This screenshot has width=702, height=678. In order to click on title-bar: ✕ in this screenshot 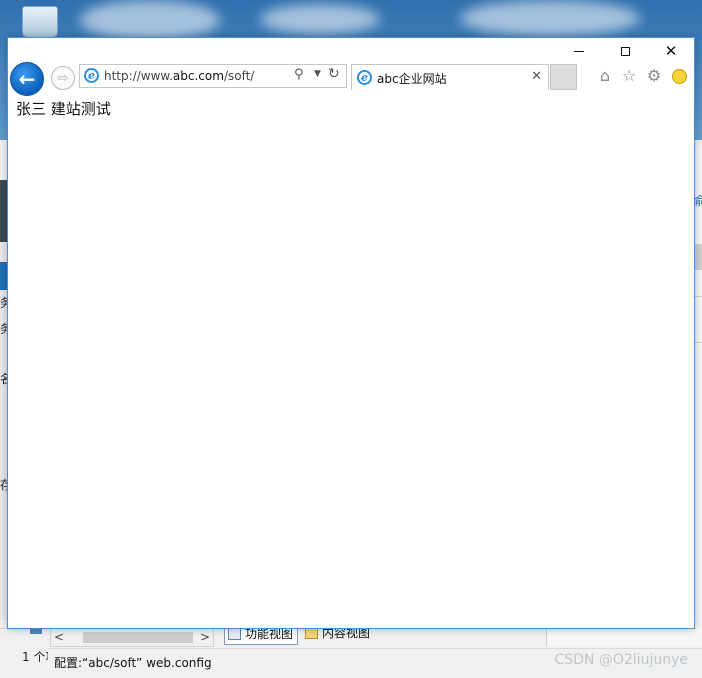, I will do `click(351, 51)`.